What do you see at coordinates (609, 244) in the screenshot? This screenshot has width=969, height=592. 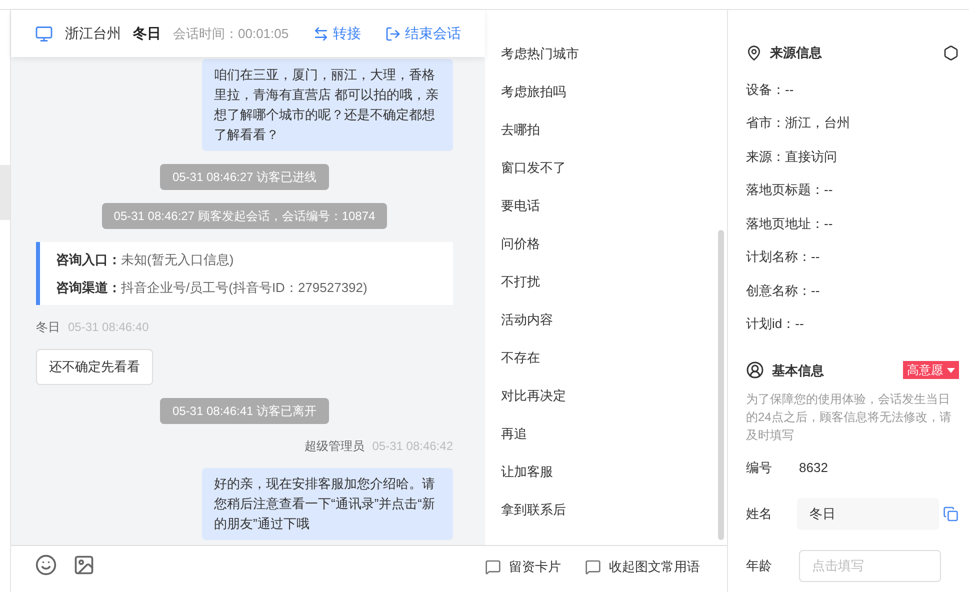 I see `quick-phrase: 问价格` at bounding box center [609, 244].